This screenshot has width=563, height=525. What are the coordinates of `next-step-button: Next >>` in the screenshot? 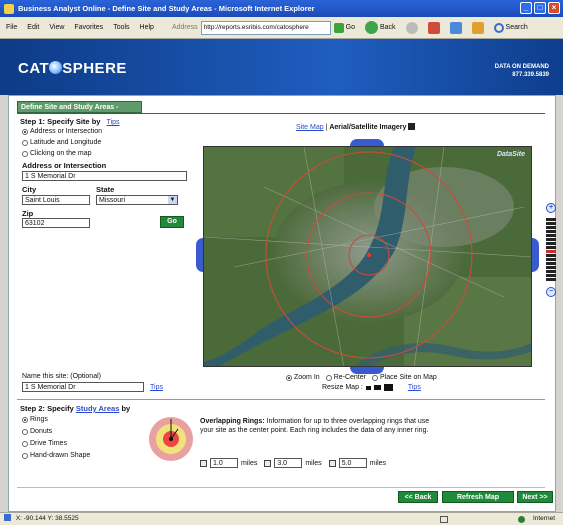 It's located at (535, 497).